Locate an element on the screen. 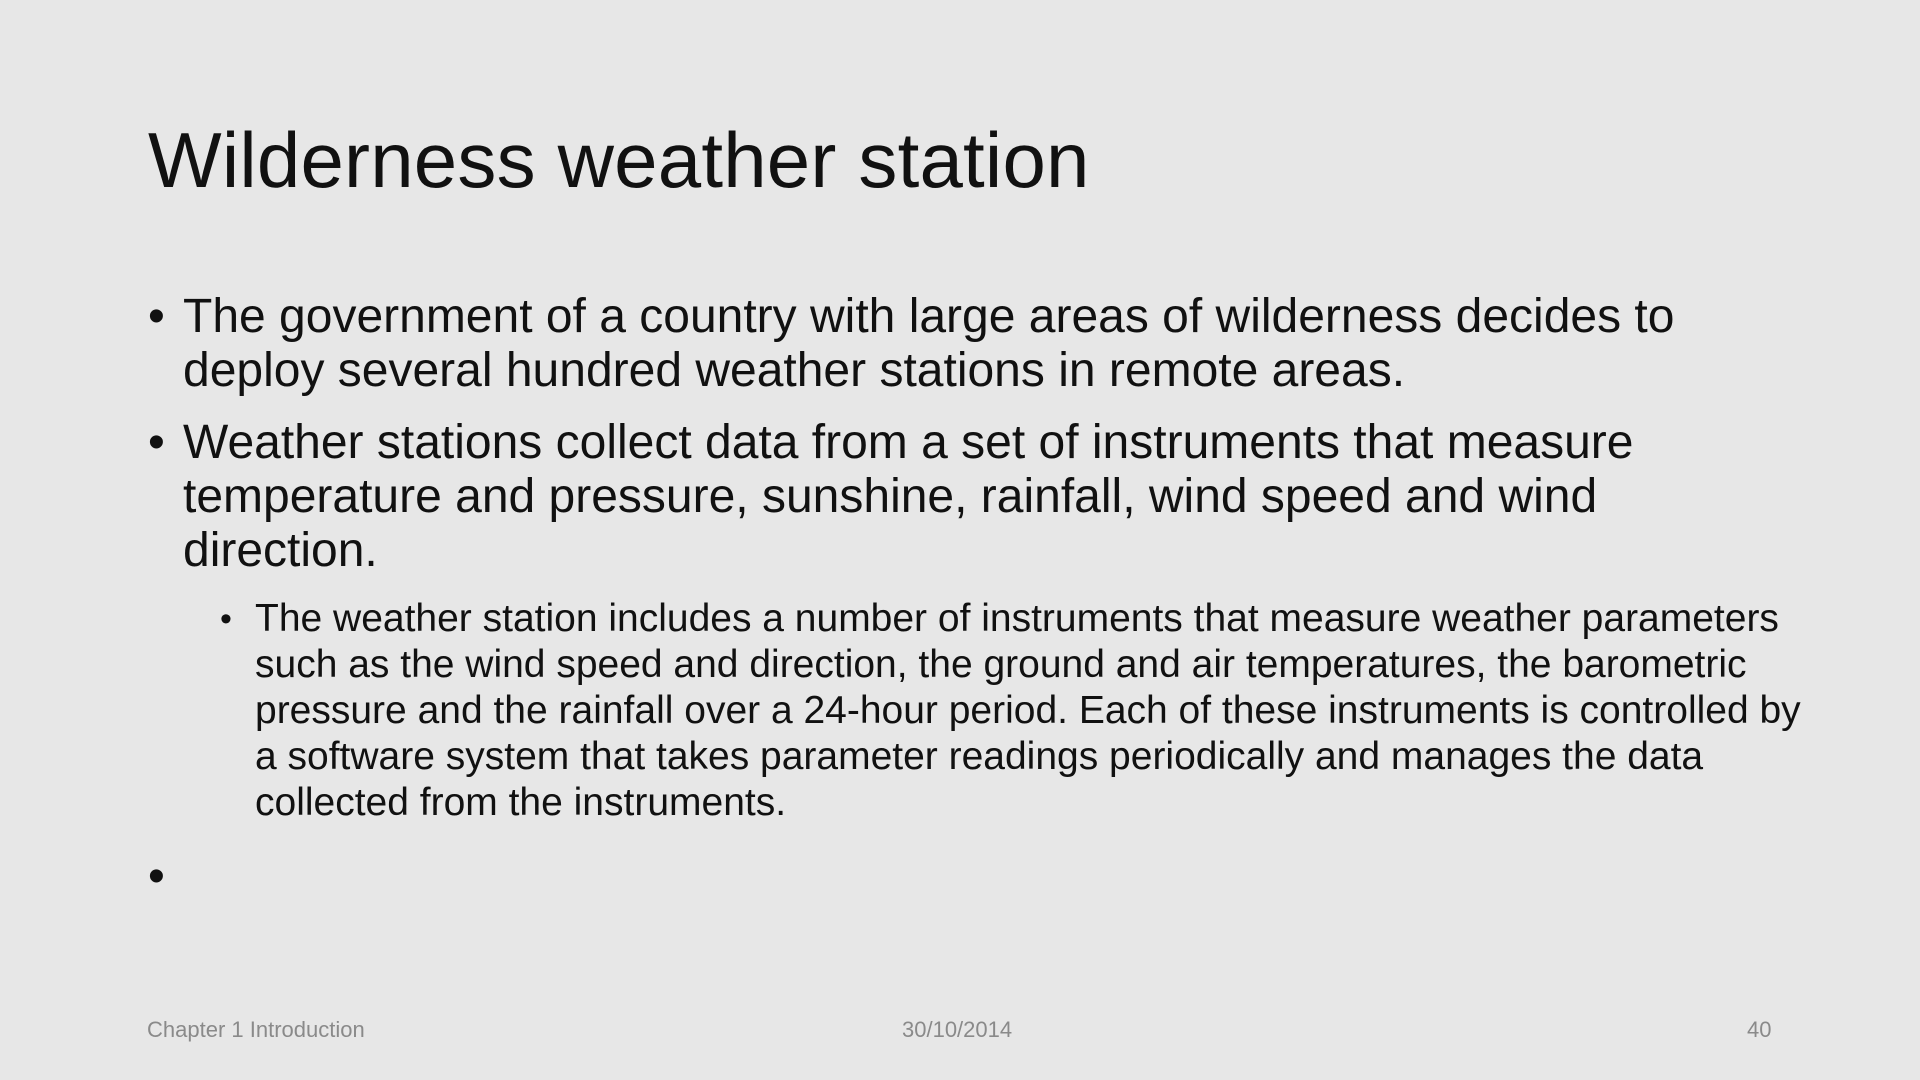 The image size is (1920, 1080). footer-date: 30/10/2014 is located at coordinates (957, 1029).